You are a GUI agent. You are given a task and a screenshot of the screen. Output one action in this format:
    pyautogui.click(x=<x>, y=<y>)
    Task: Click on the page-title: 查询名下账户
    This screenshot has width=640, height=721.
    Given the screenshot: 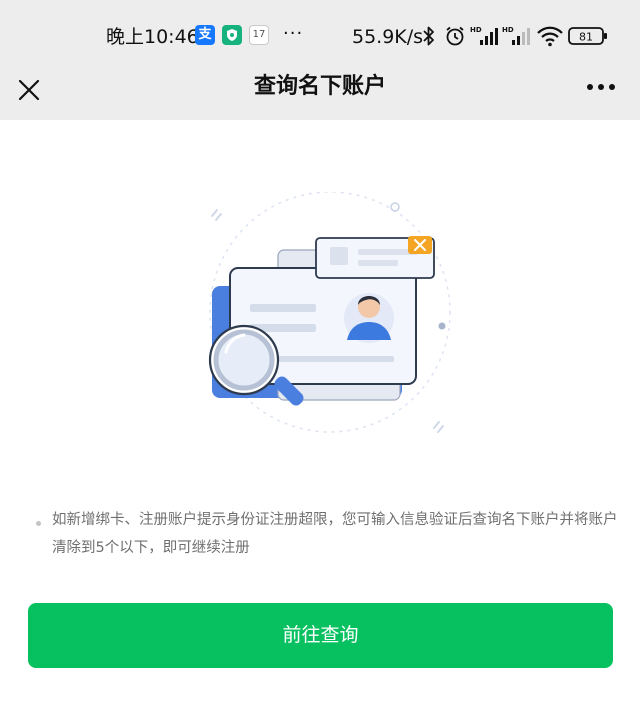 What is the action you would take?
    pyautogui.click(x=319, y=86)
    